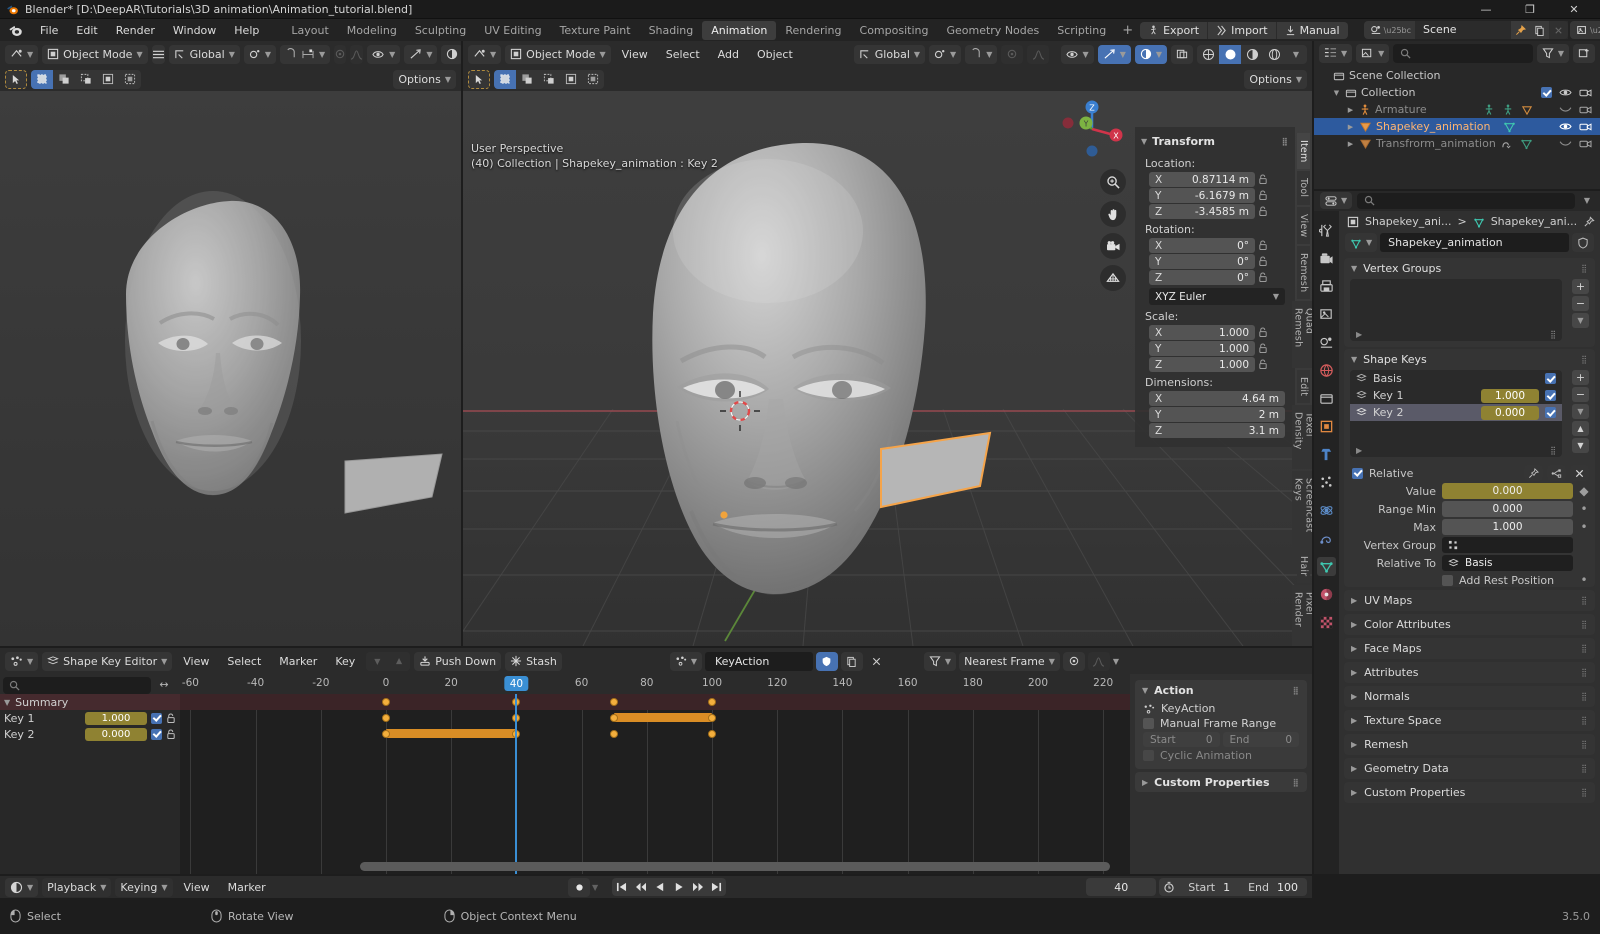 This screenshot has width=1600, height=934. What do you see at coordinates (940, 661) in the screenshot?
I see `dopesheet-filter-button: ▼` at bounding box center [940, 661].